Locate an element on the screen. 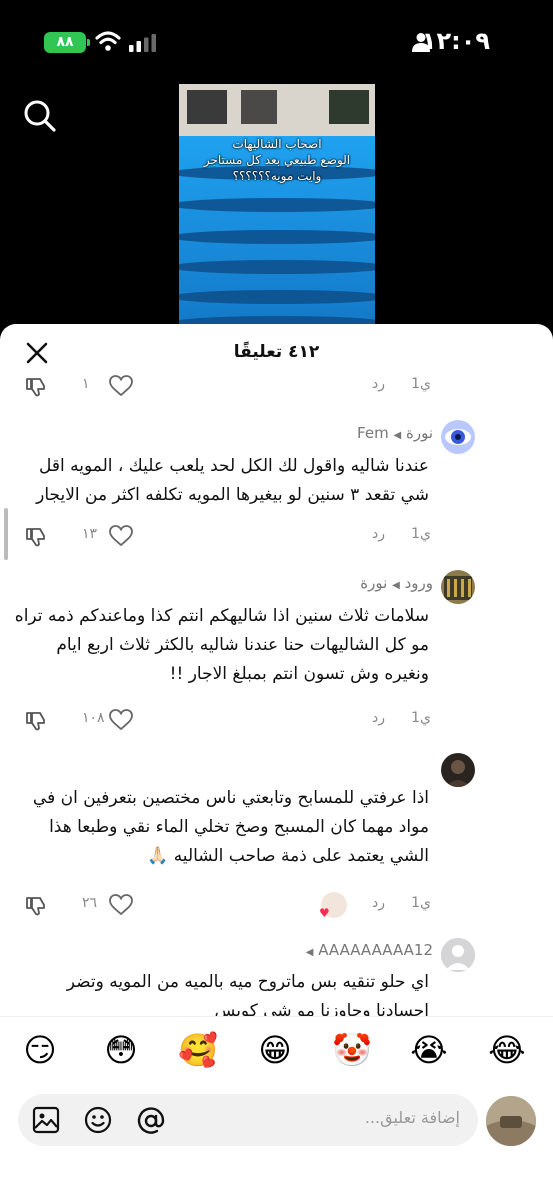 This screenshot has width=553, height=1200. emoji-button: 😳 is located at coordinates (121, 1050).